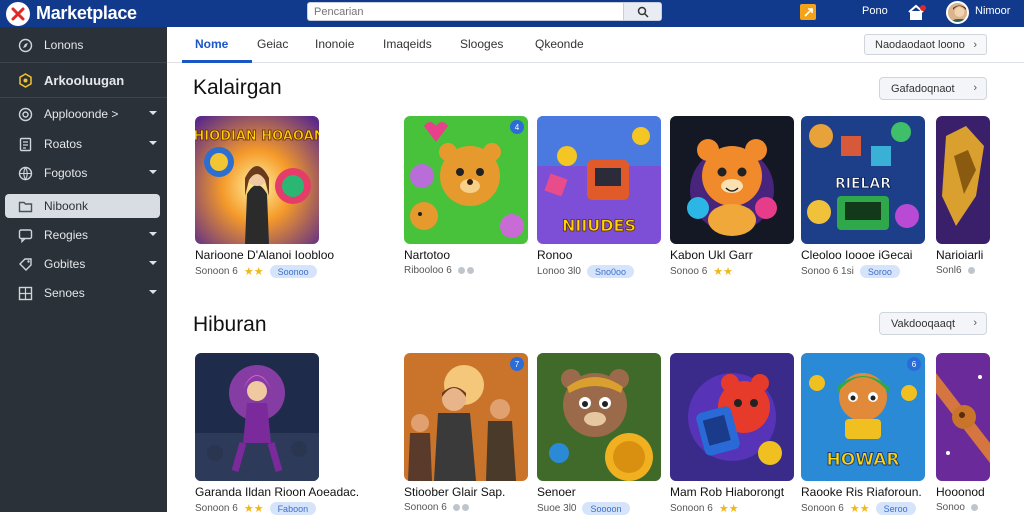 The width and height of the screenshot is (1024, 515). I want to click on tab-slooges: Slooges, so click(481, 44).